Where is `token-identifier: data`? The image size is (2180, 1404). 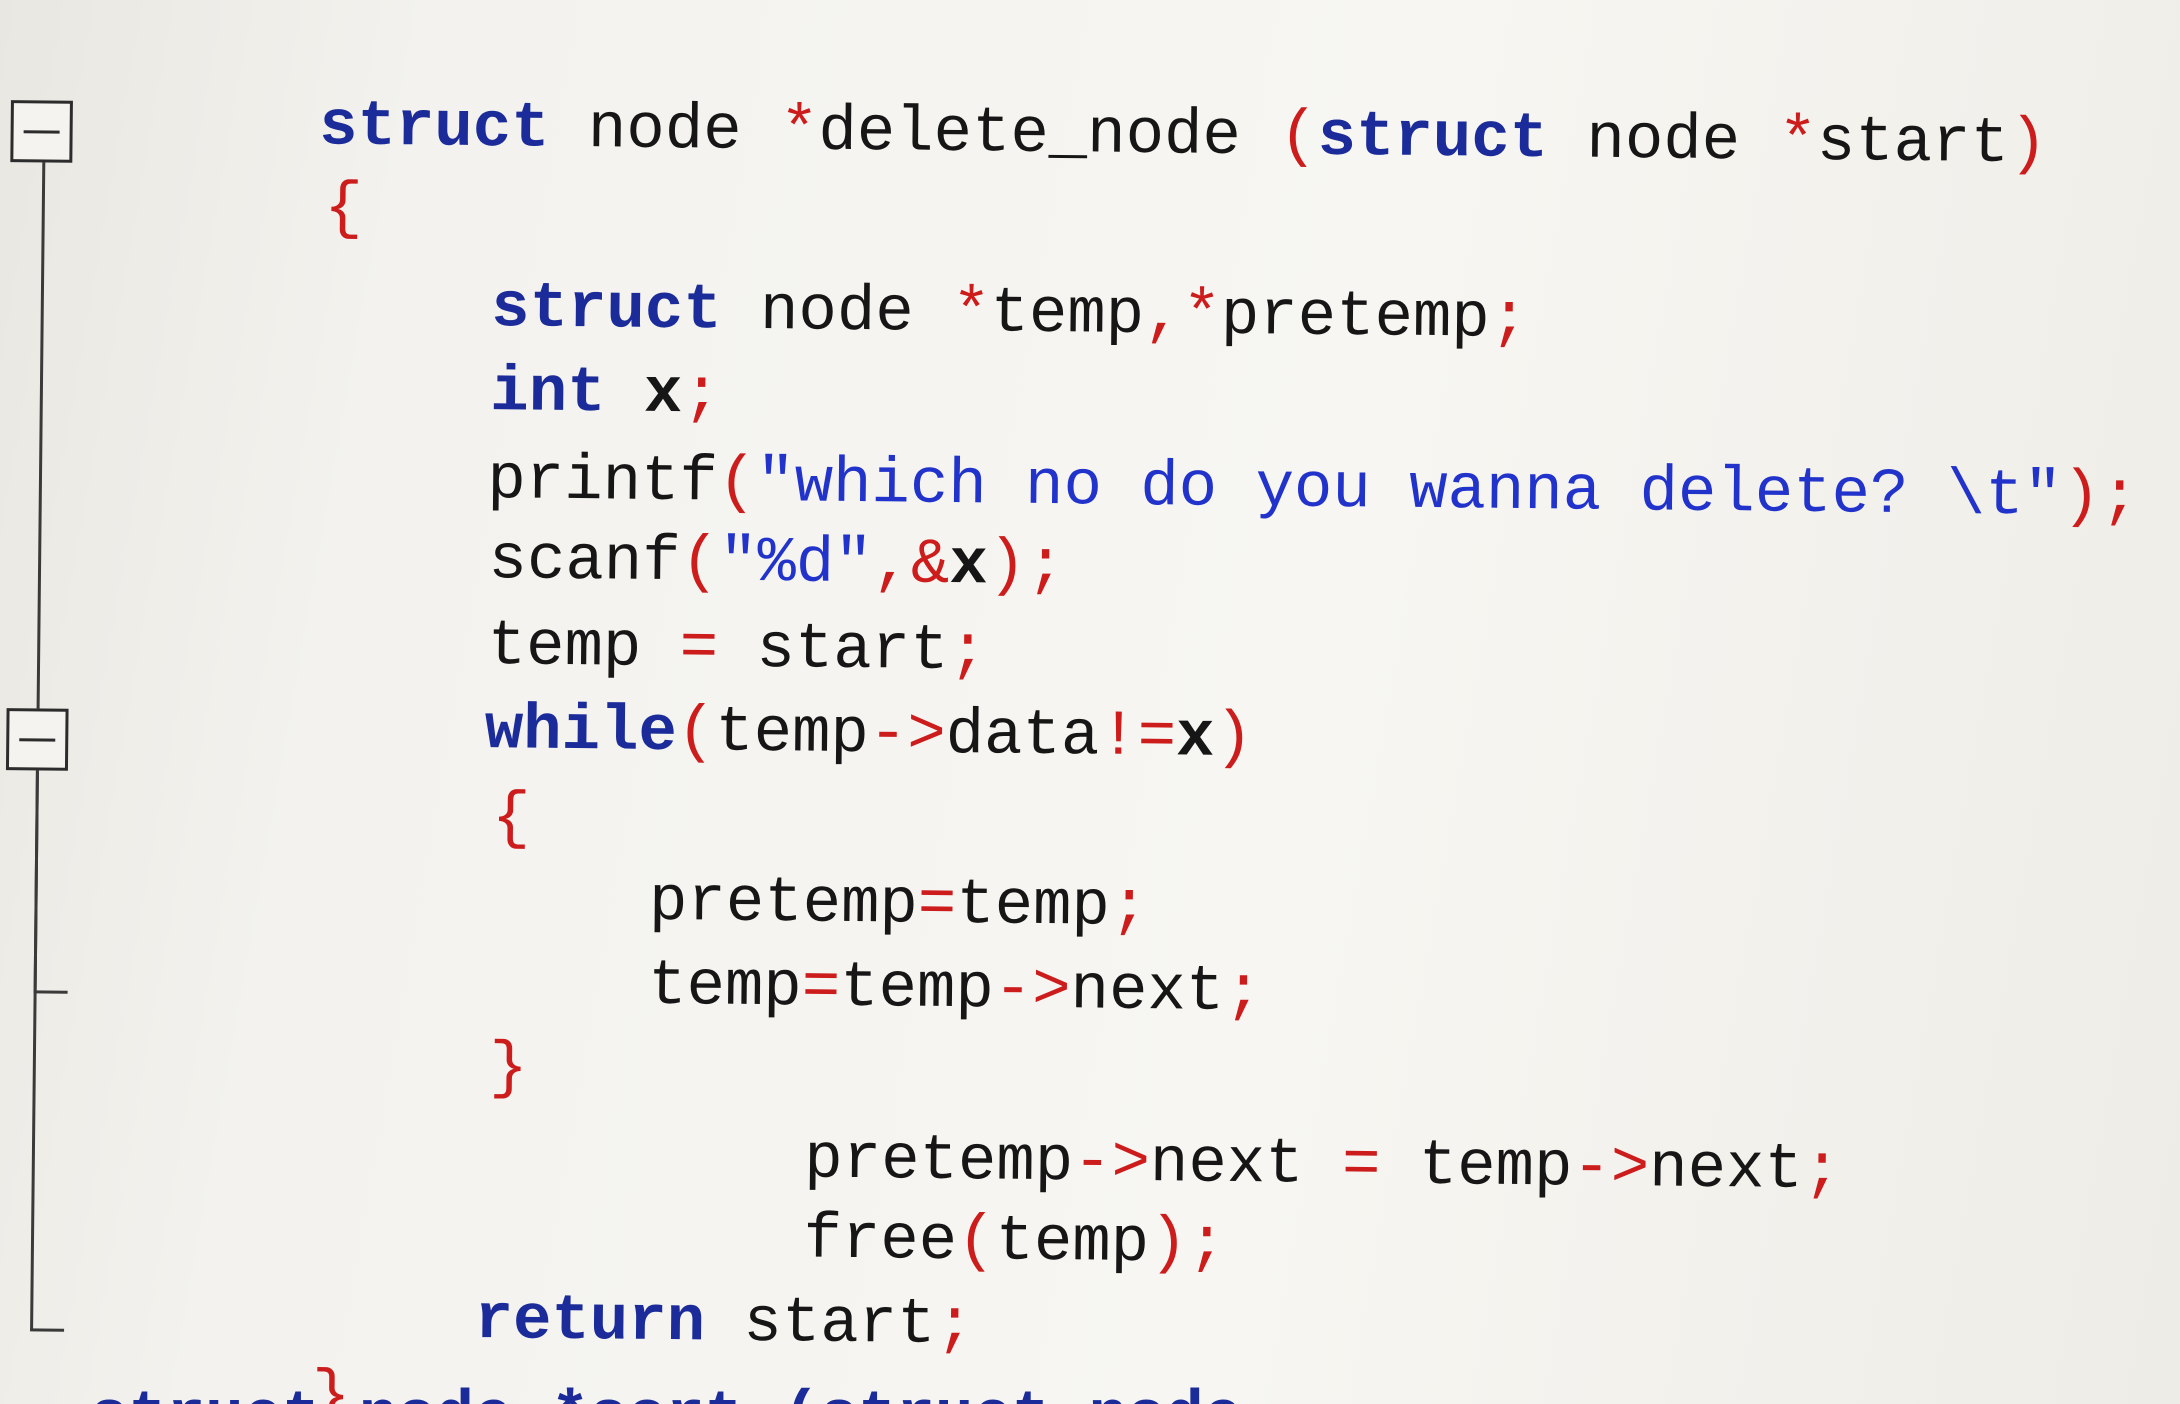 token-identifier: data is located at coordinates (1022, 736).